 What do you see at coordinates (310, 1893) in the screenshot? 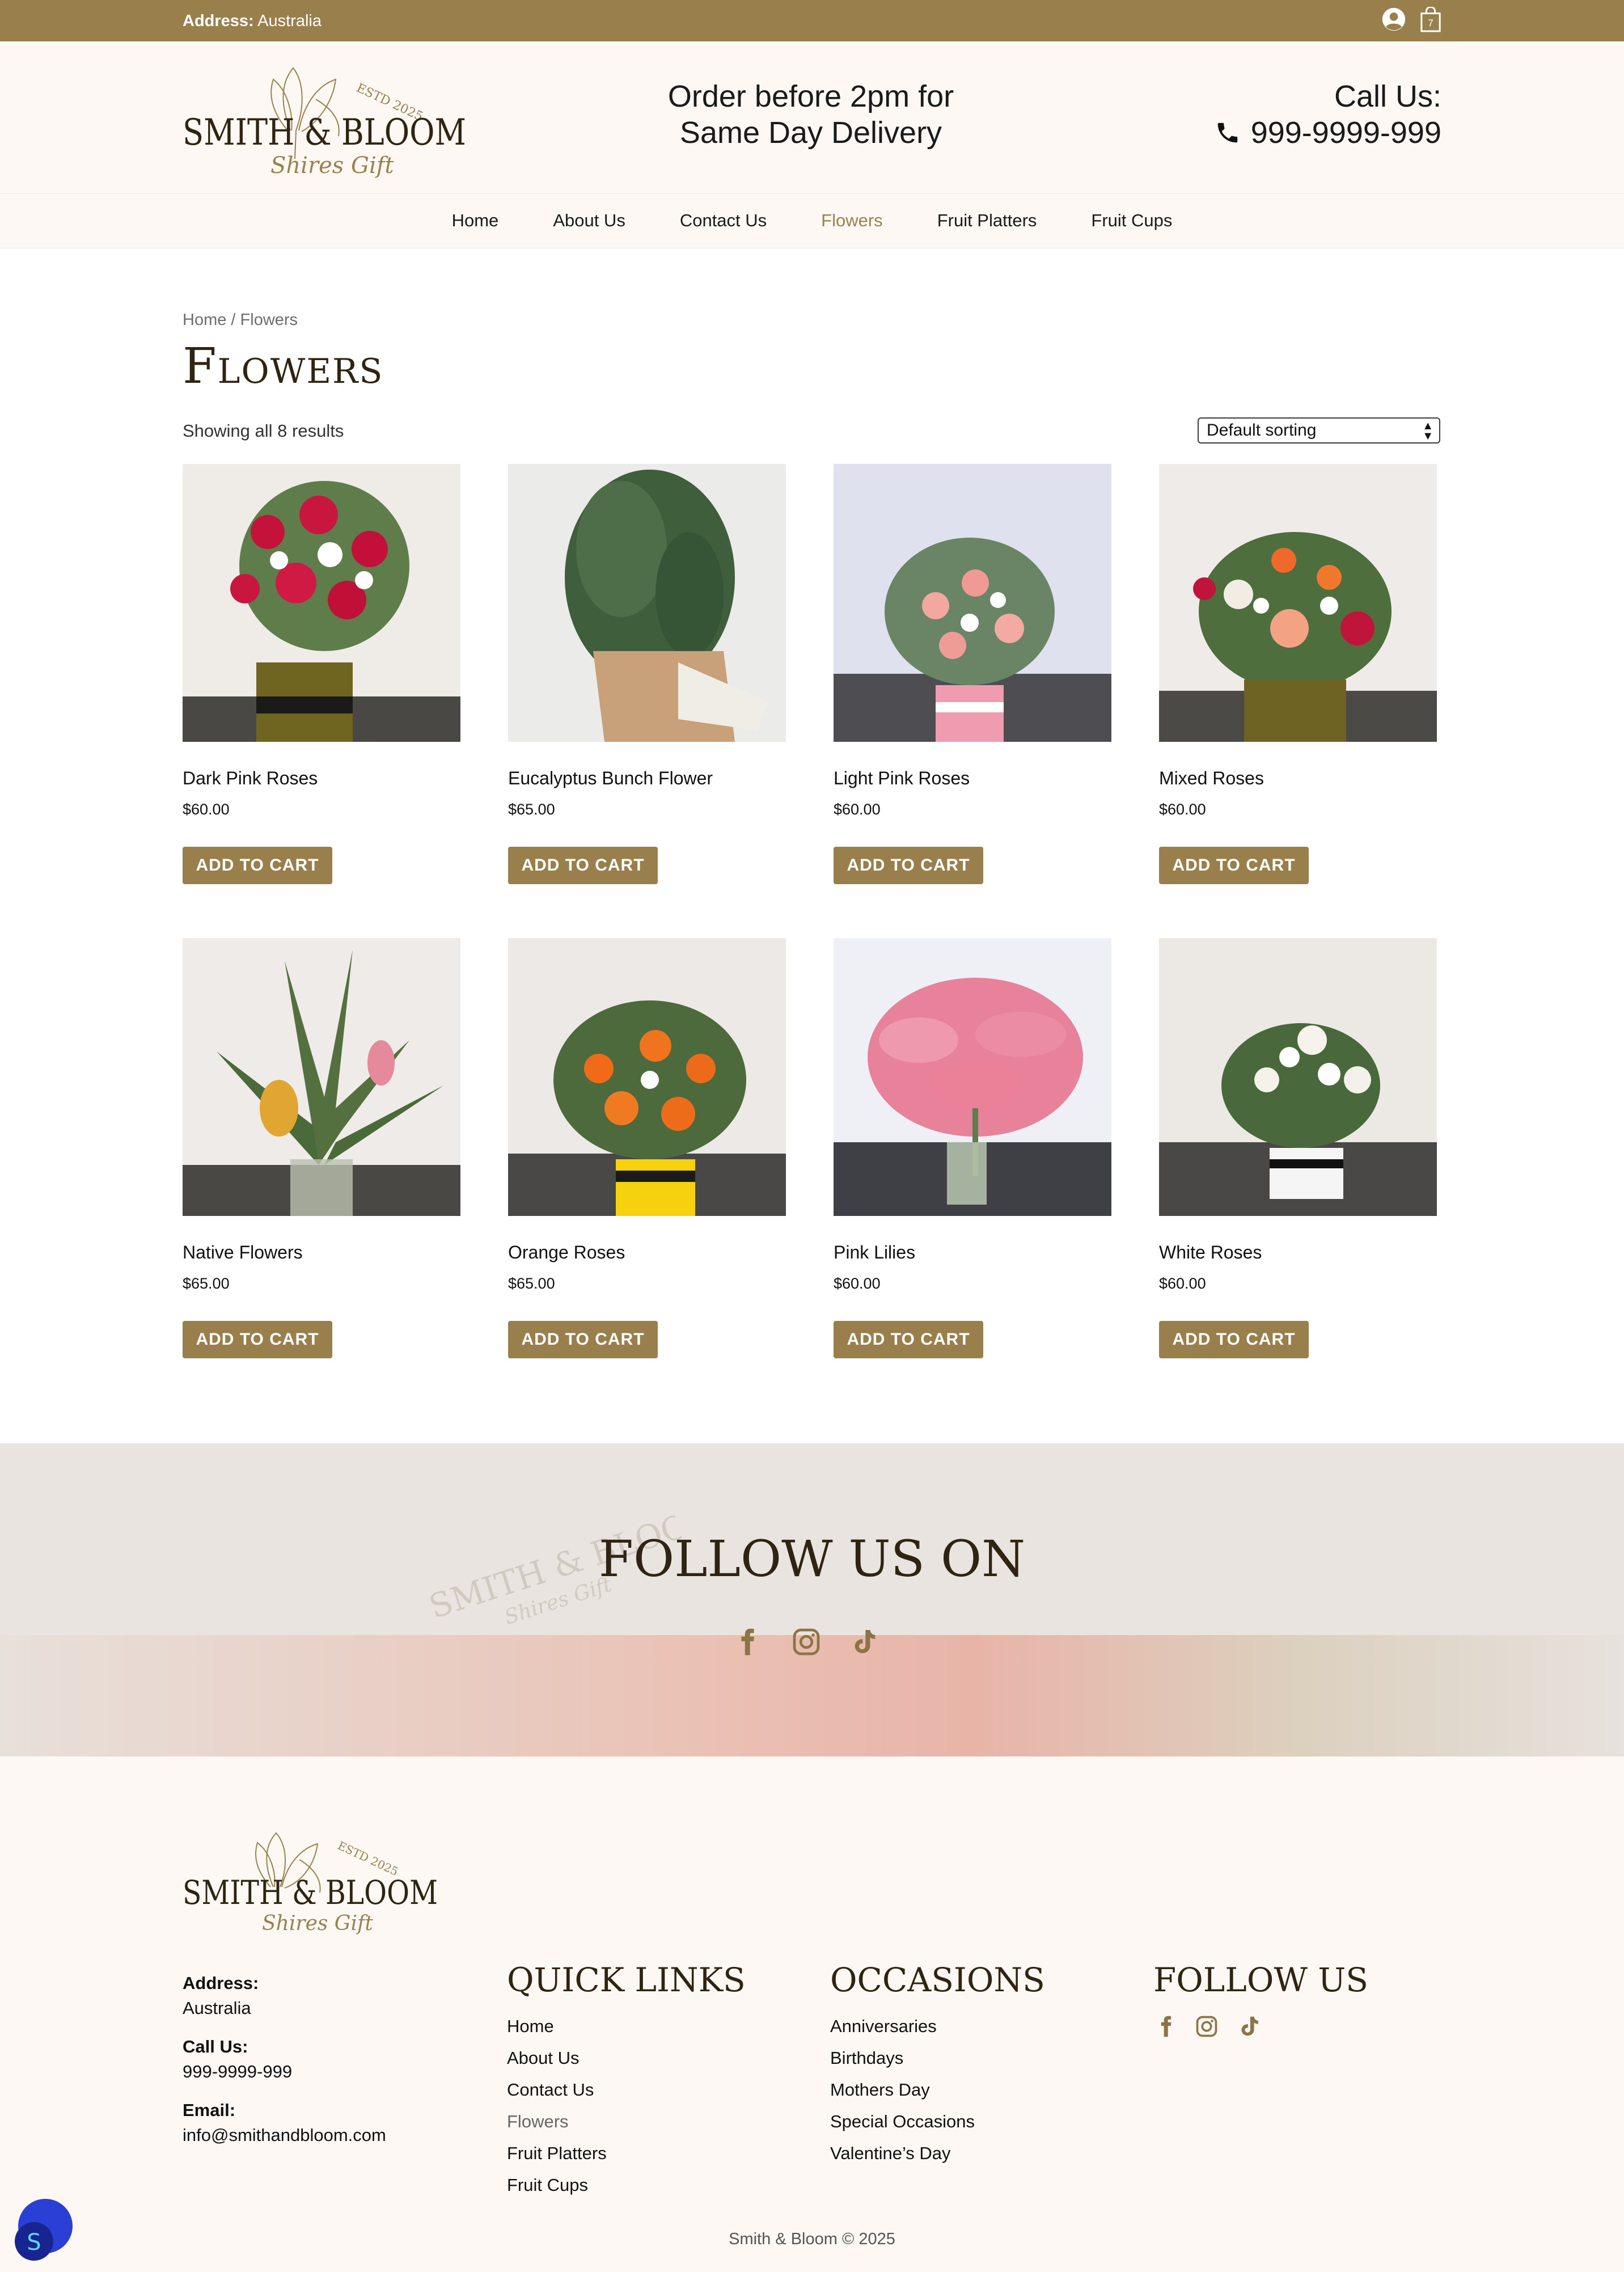
I see `footer-logo-brand: SMITH & BLOOM` at bounding box center [310, 1893].